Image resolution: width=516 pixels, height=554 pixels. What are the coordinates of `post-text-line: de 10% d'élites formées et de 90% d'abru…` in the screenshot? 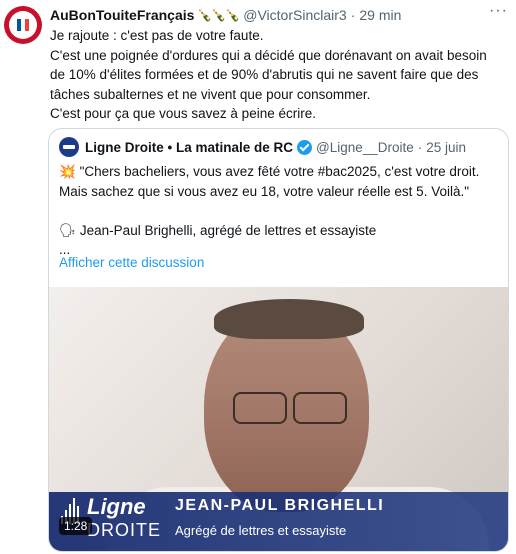 It's located at (264, 74).